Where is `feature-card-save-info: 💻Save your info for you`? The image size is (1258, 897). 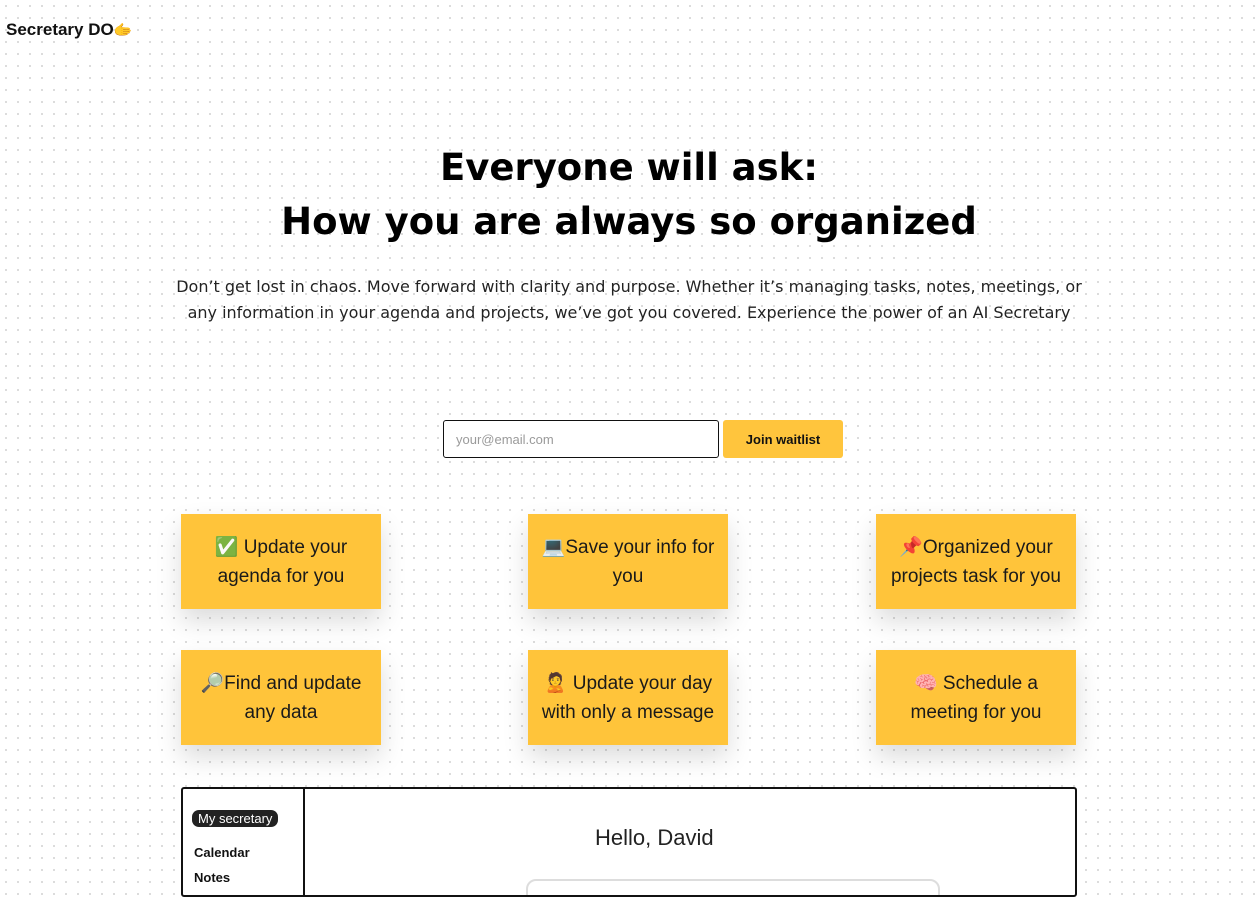 feature-card-save-info: 💻Save your info for you is located at coordinates (628, 561).